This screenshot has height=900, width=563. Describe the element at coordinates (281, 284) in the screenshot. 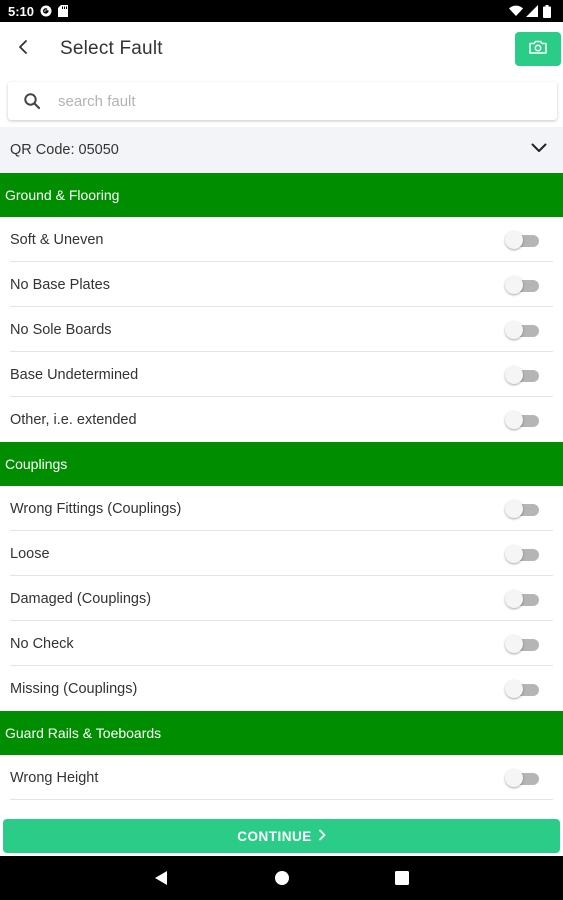

I see `fault-row: No Base Plates` at that location.